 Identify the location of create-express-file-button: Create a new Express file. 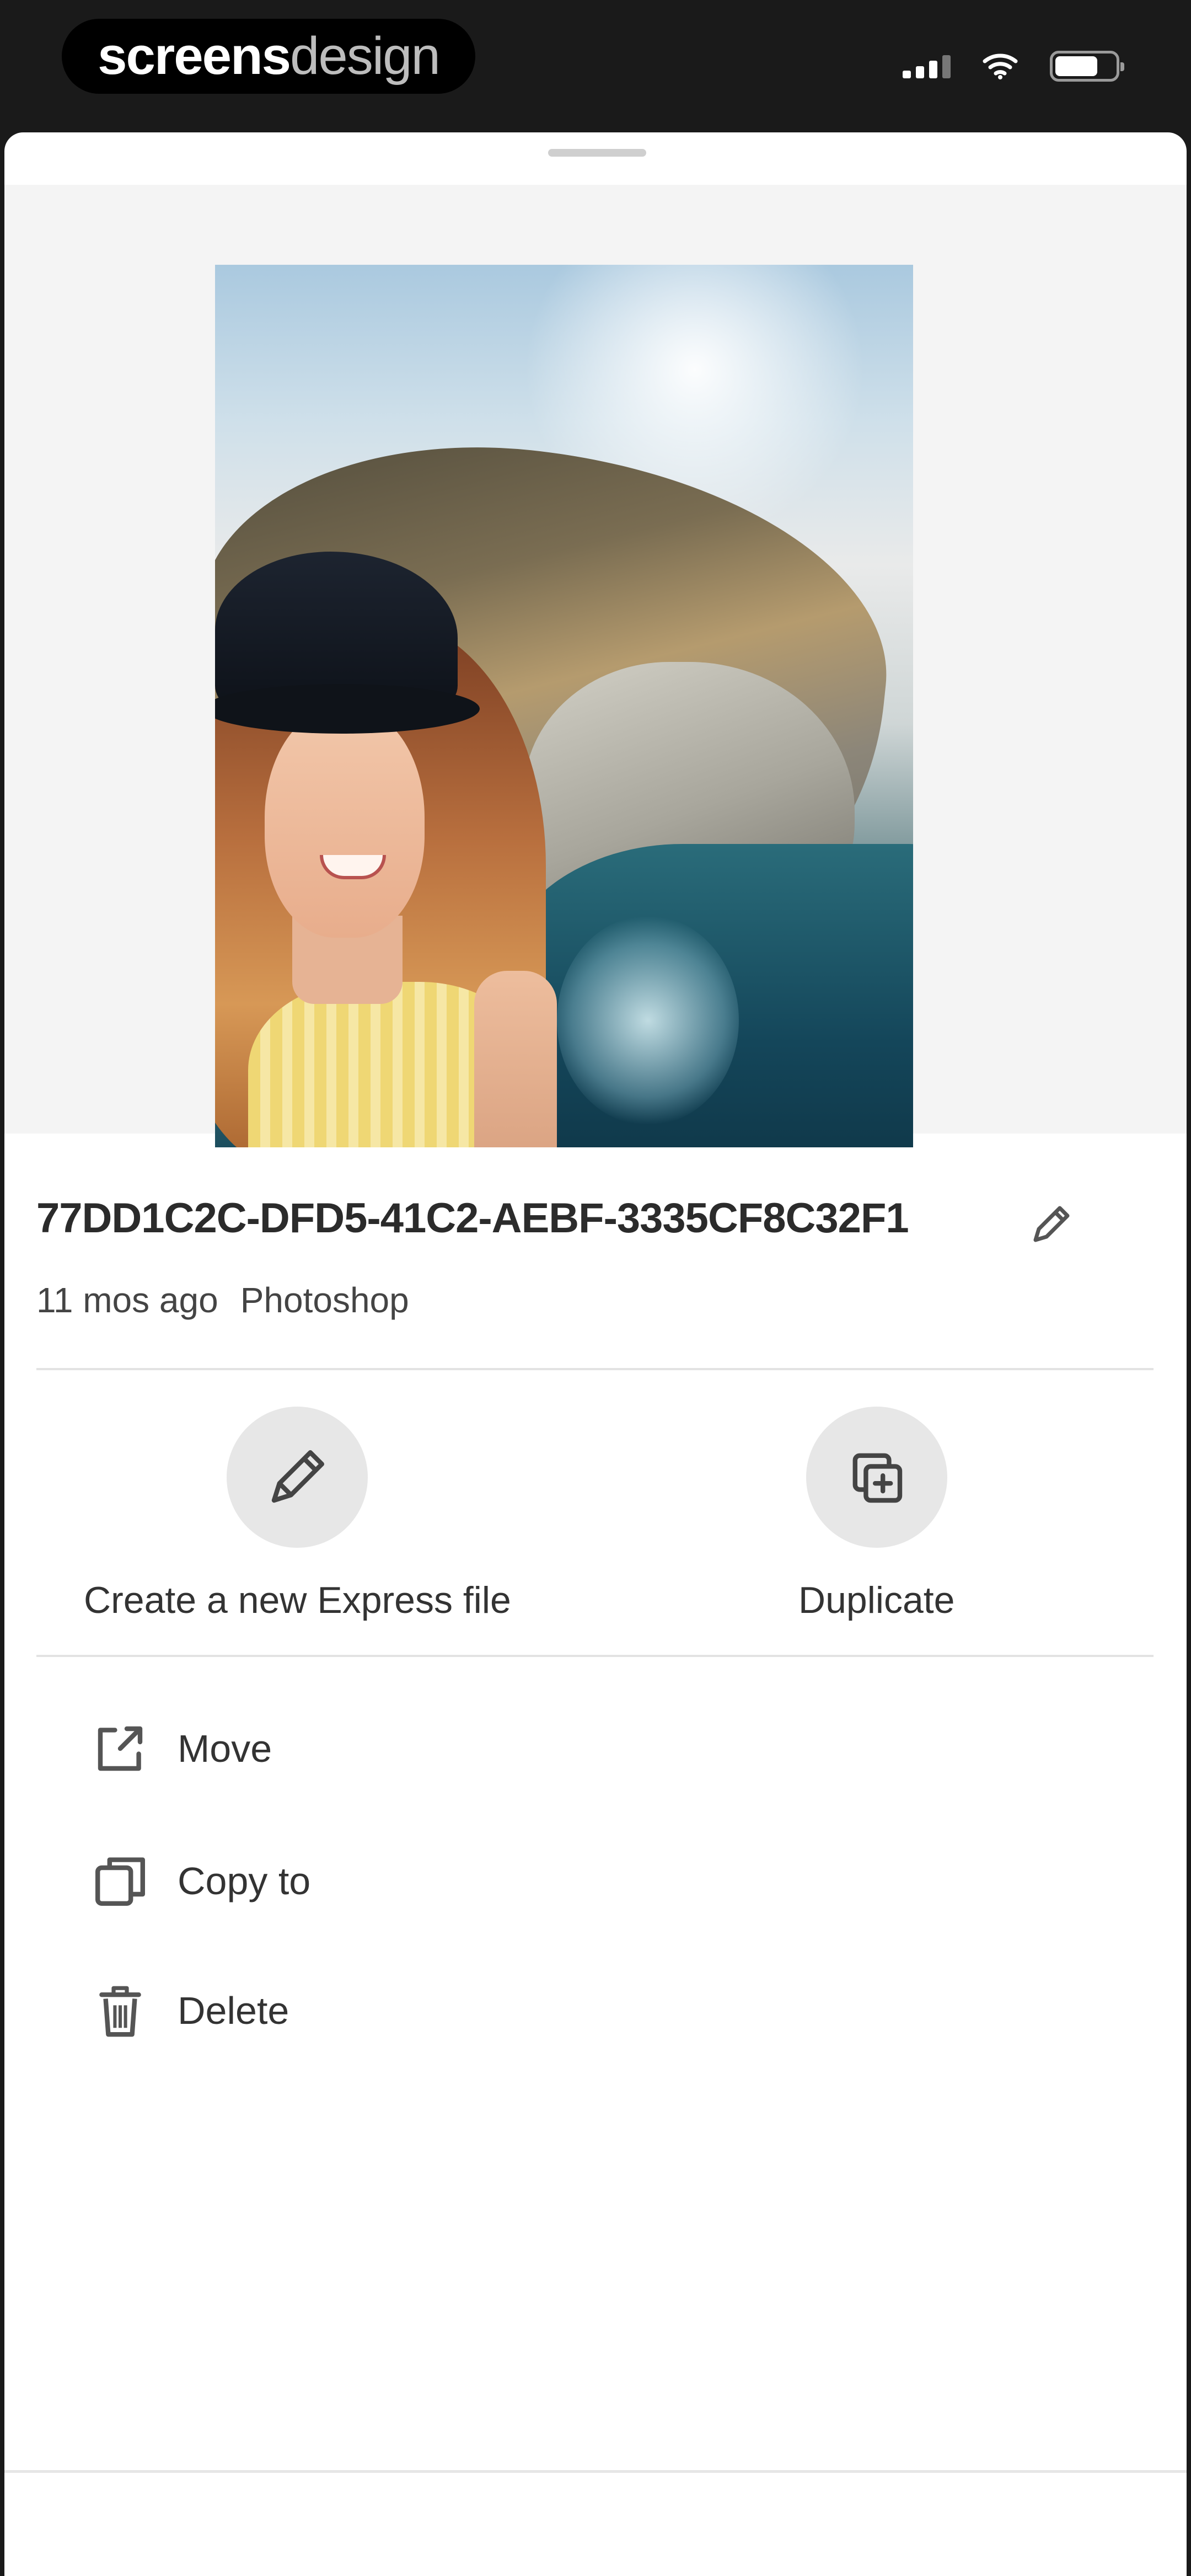
(298, 1514).